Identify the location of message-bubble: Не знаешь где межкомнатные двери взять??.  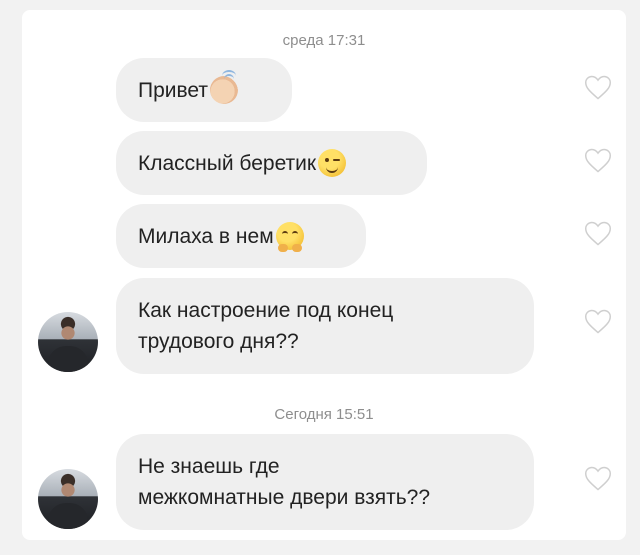
(325, 482).